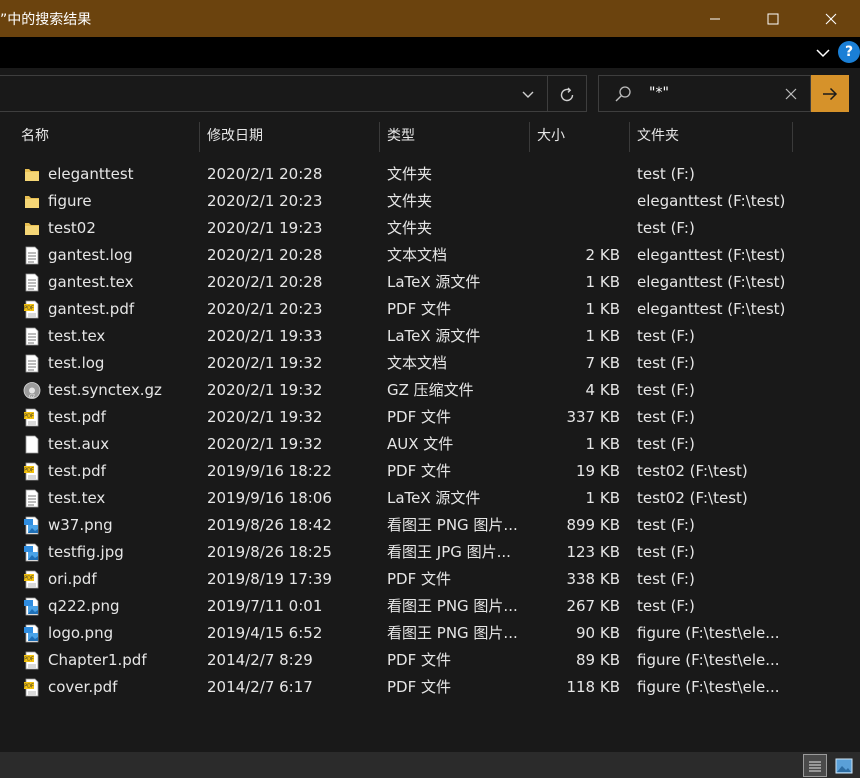 This screenshot has height=778, width=860. Describe the element at coordinates (593, 552) in the screenshot. I see `file-size: 123 KB` at that location.